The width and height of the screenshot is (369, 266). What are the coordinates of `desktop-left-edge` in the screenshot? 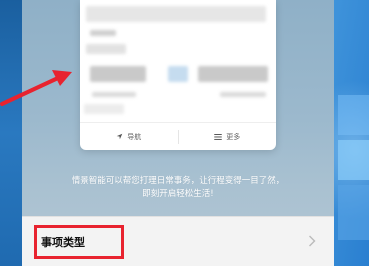 It's located at (11, 133).